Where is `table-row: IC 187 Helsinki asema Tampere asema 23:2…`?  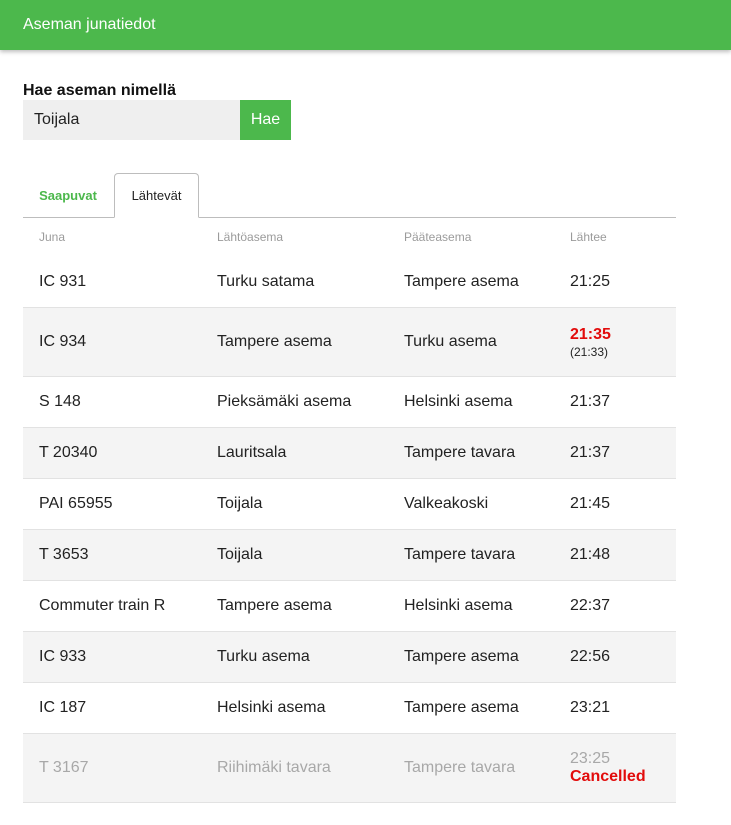
table-row: IC 187 Helsinki asema Tampere asema 23:2… is located at coordinates (349, 708).